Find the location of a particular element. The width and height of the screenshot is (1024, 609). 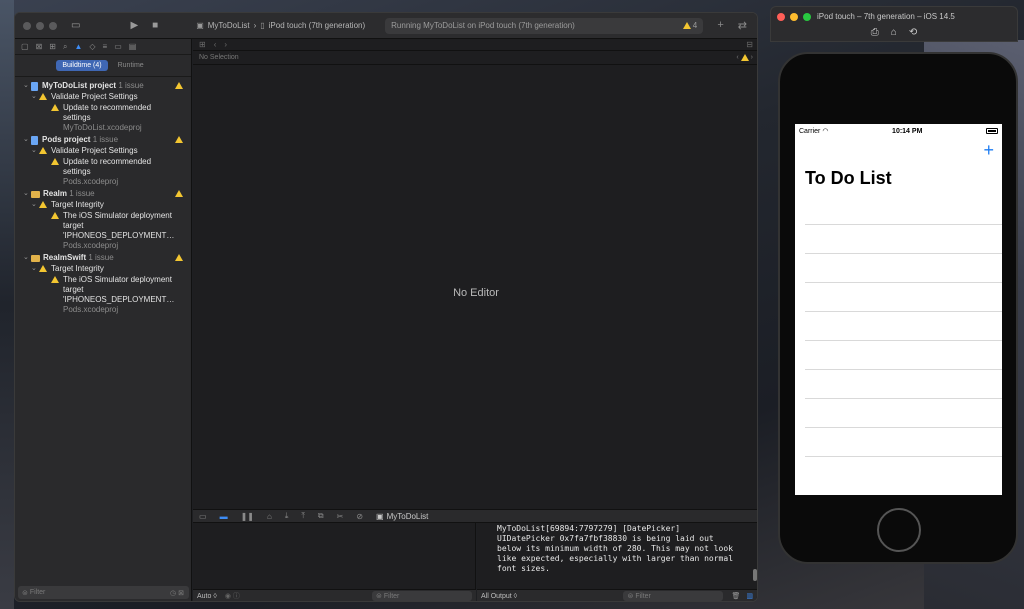

split-editor-icon: ⊟ is located at coordinates (749, 44).